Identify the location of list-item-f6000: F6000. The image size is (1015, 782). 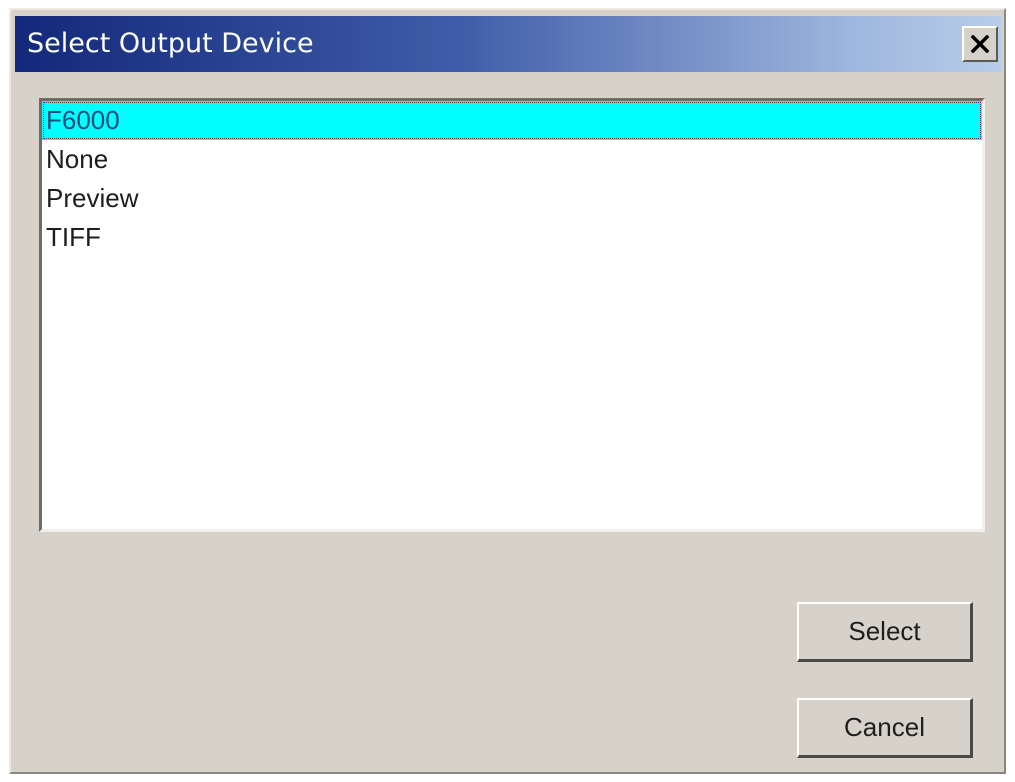
(512, 120).